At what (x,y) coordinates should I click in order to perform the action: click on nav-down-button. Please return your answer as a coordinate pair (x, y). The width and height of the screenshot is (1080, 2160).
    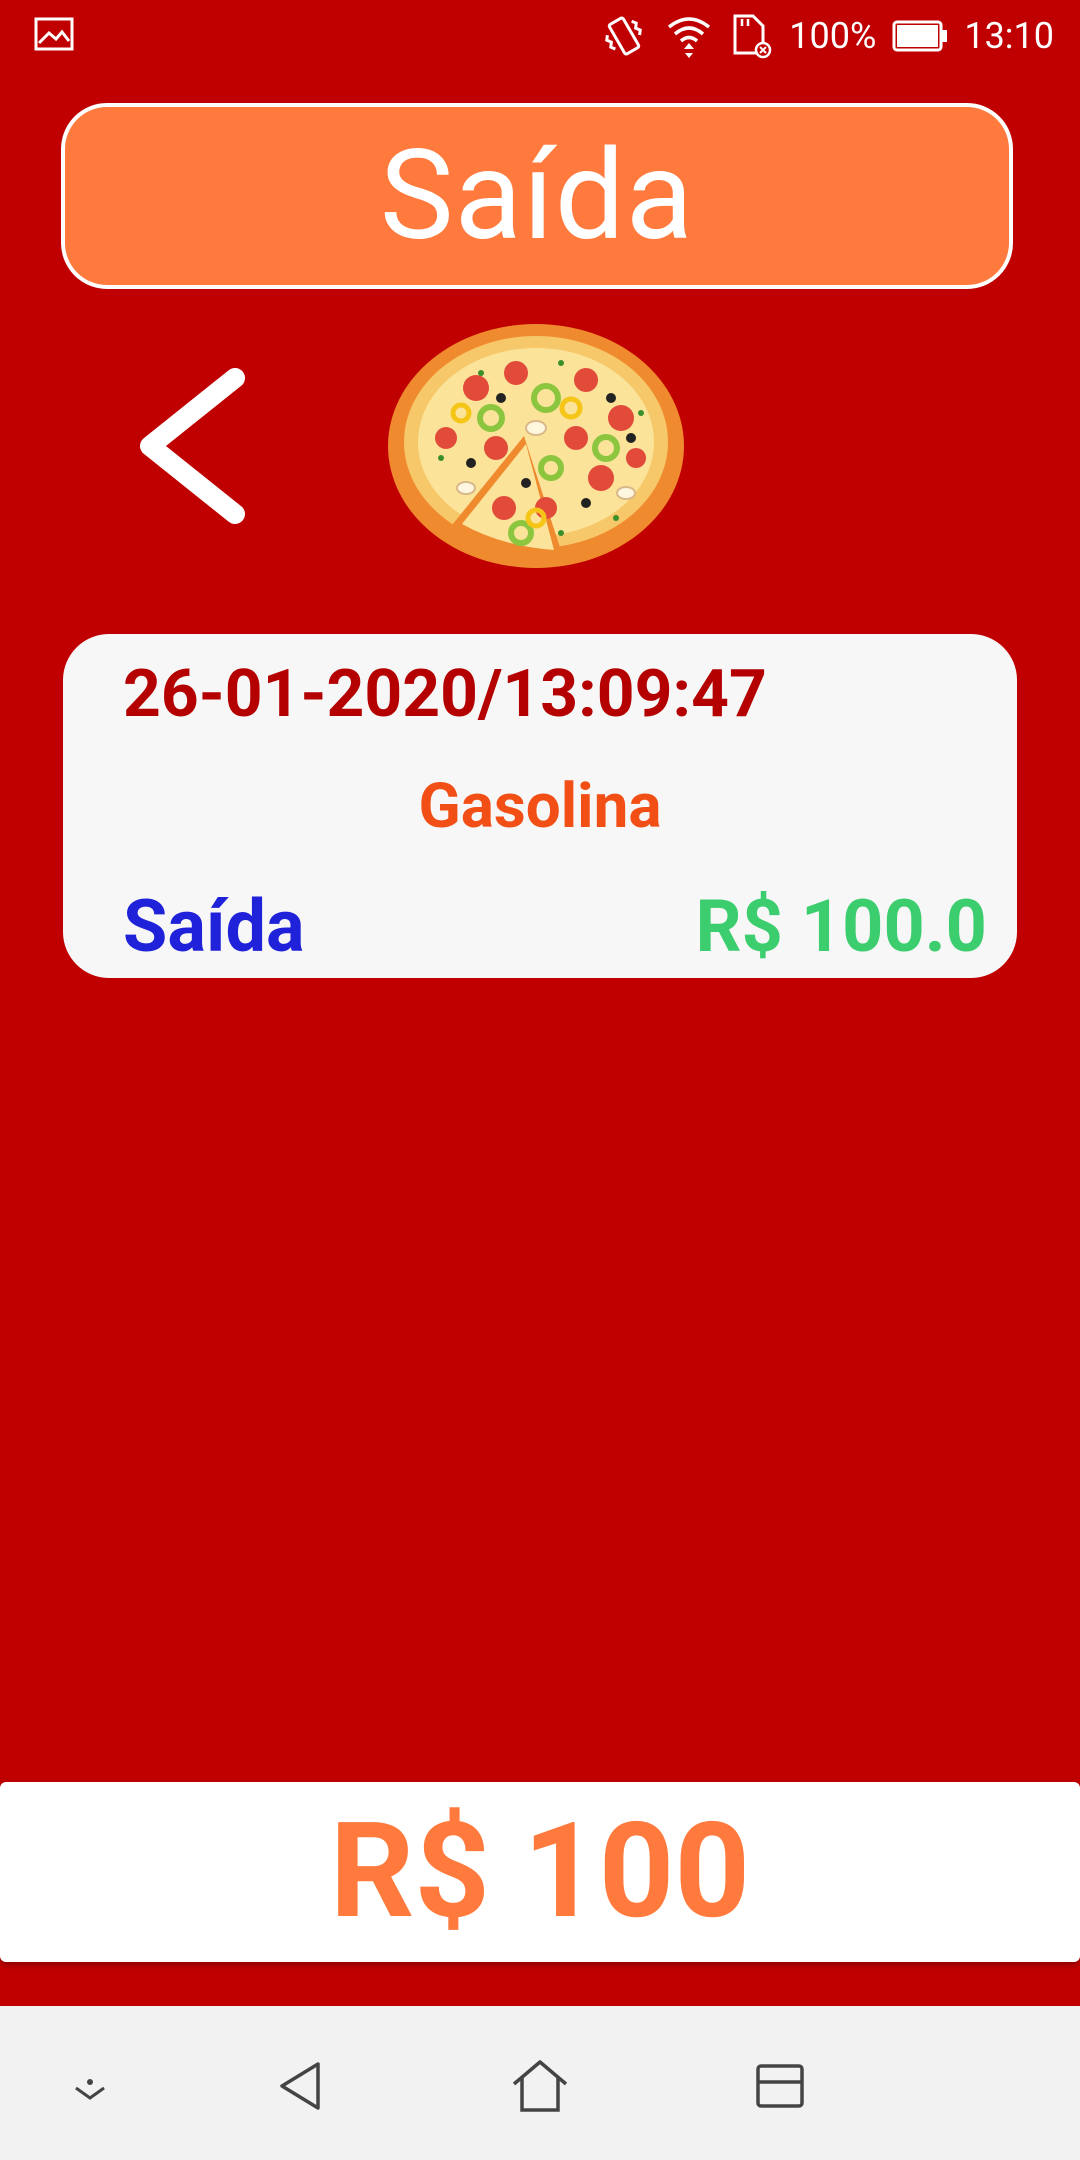
    Looking at the image, I should click on (90, 2086).